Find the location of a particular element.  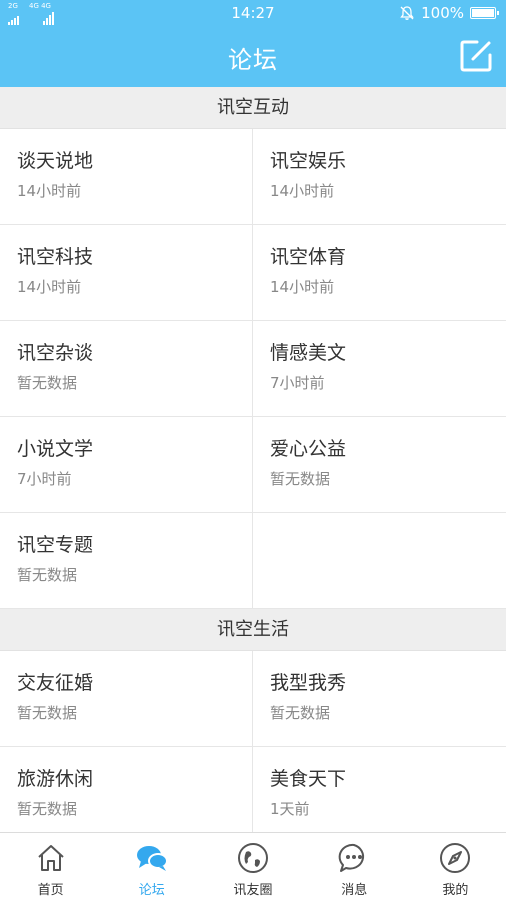

edit-icon is located at coordinates (476, 56).